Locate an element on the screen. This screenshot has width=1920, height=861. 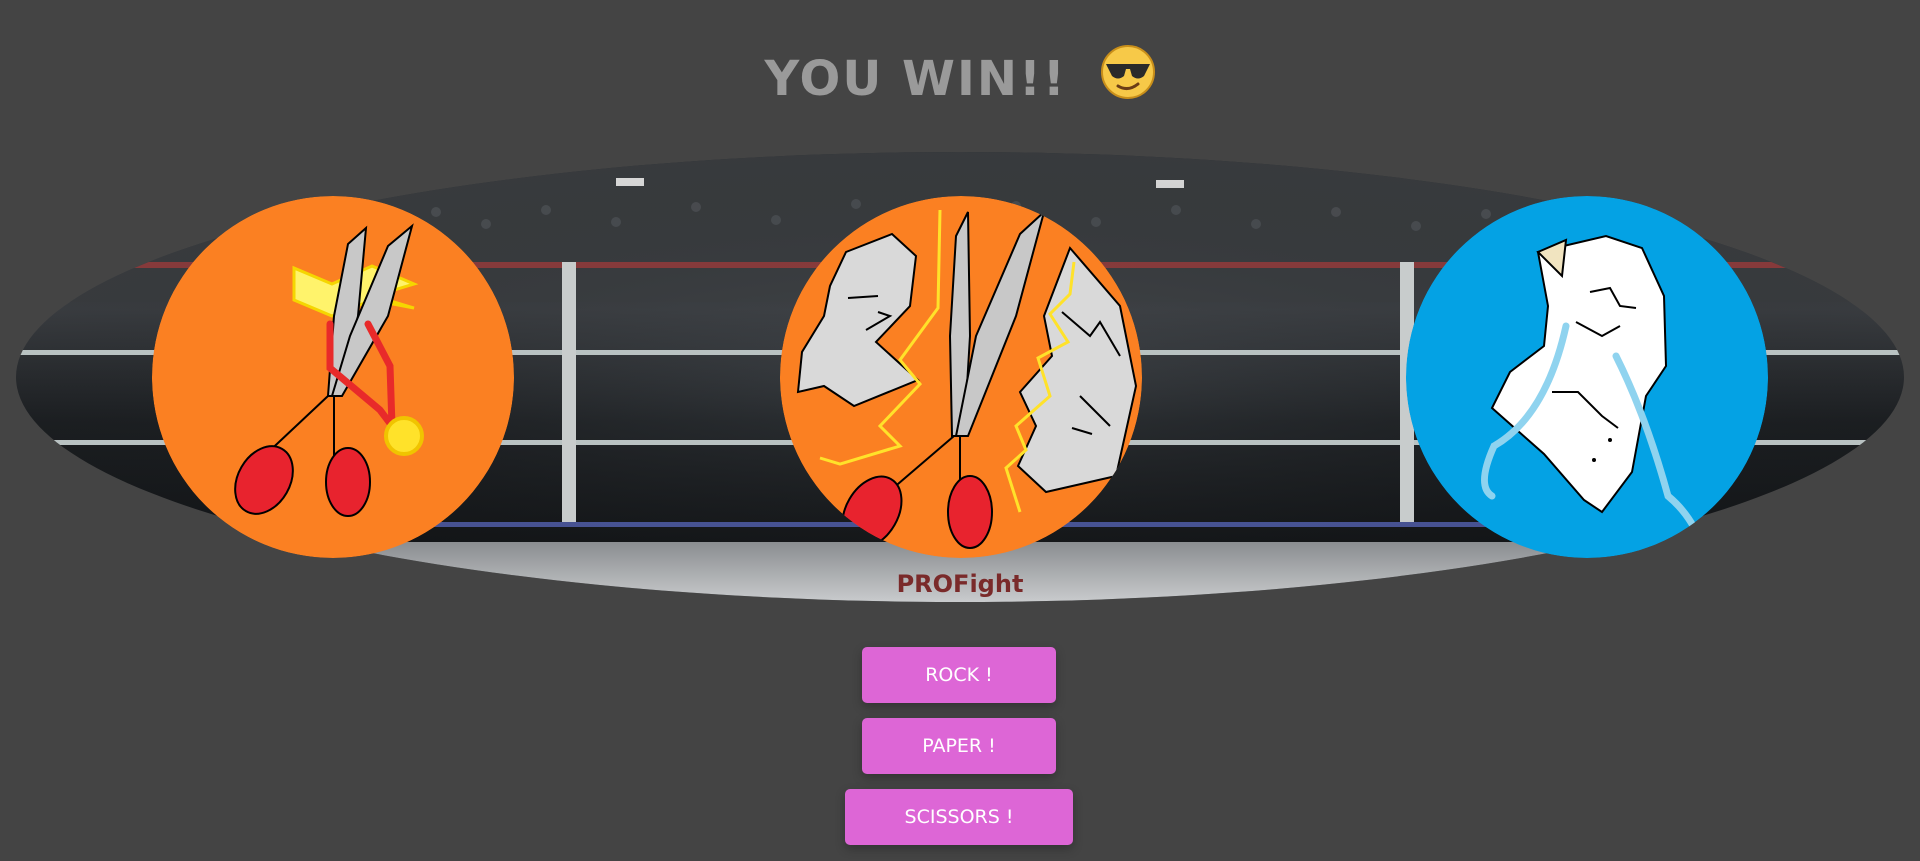
result-title: YOU WIN!! is located at coordinates (915, 79).